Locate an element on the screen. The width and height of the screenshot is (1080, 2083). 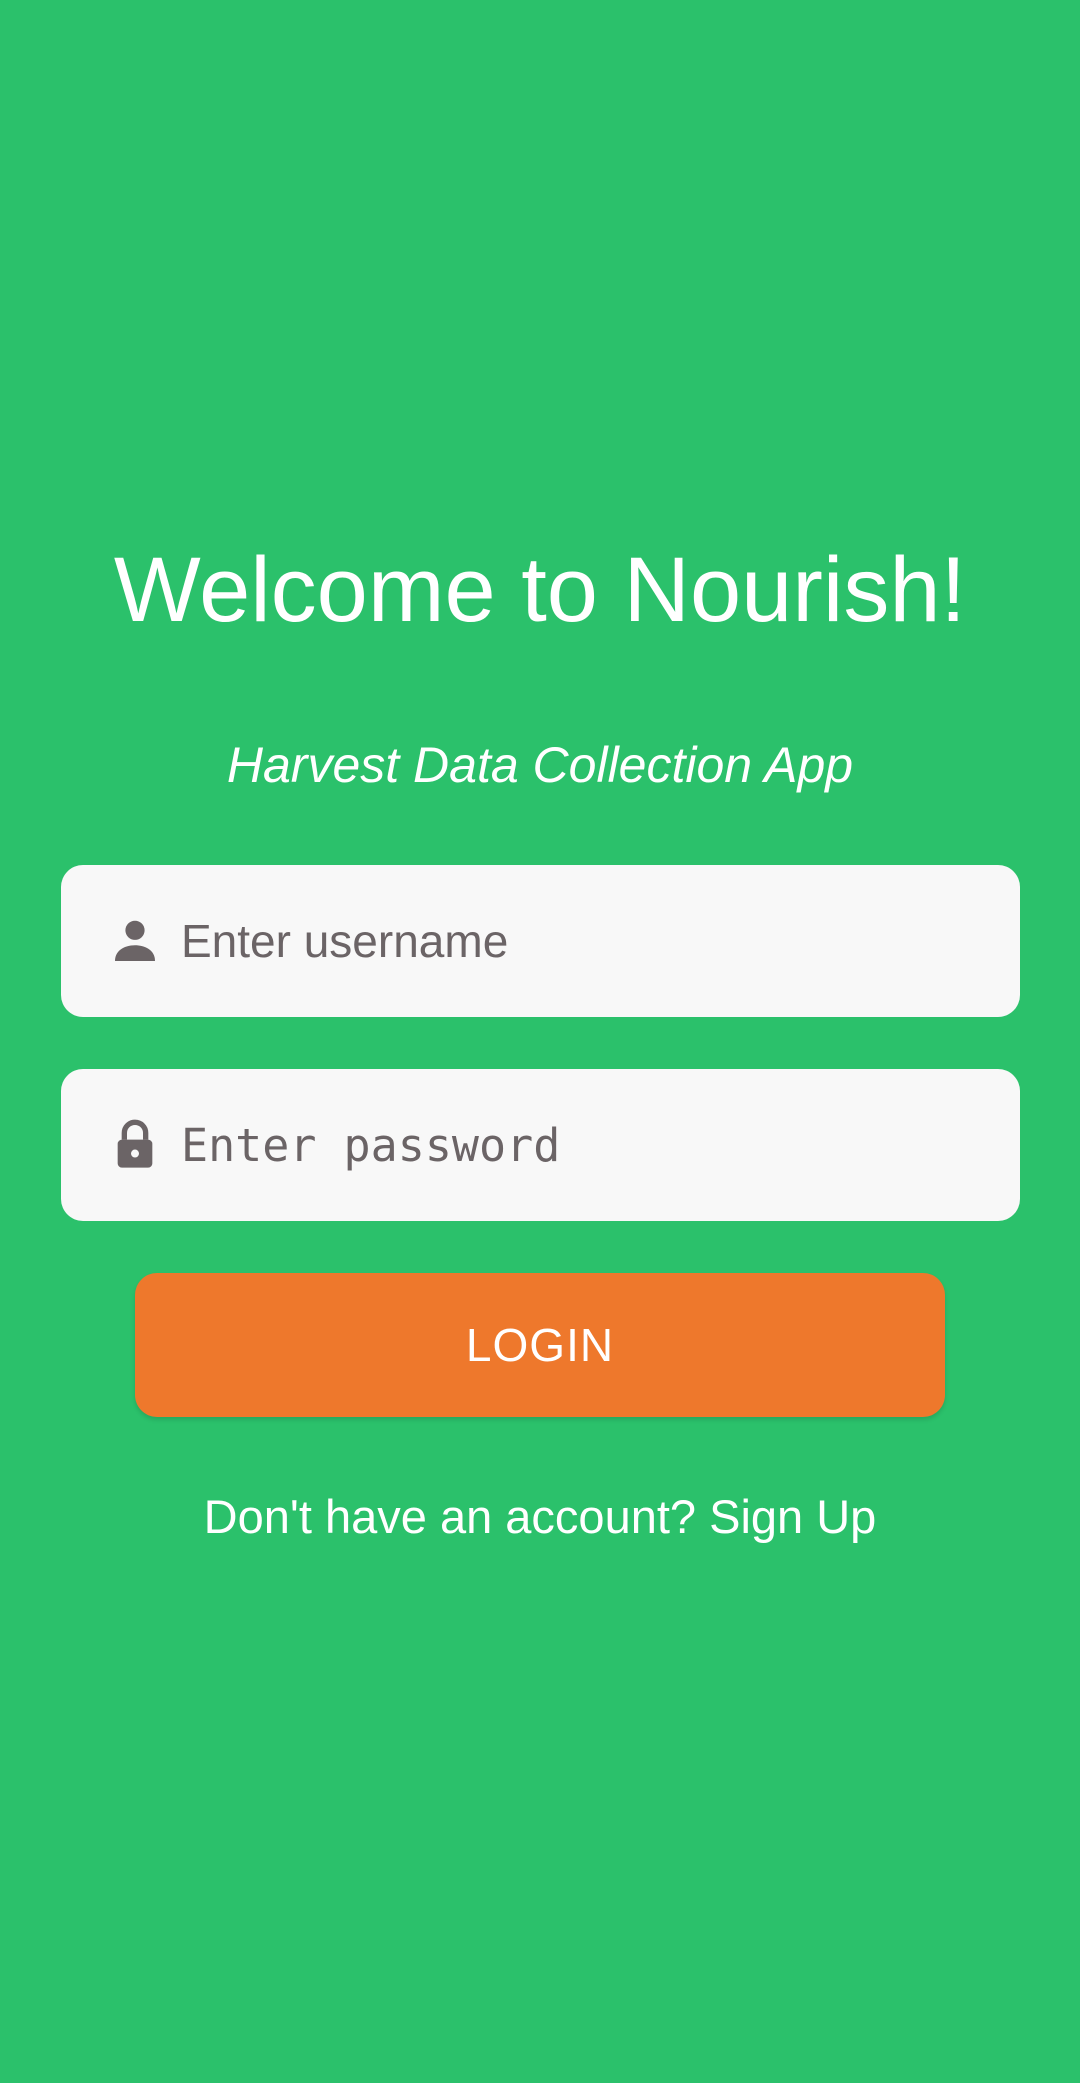
username-field is located at coordinates (540, 941).